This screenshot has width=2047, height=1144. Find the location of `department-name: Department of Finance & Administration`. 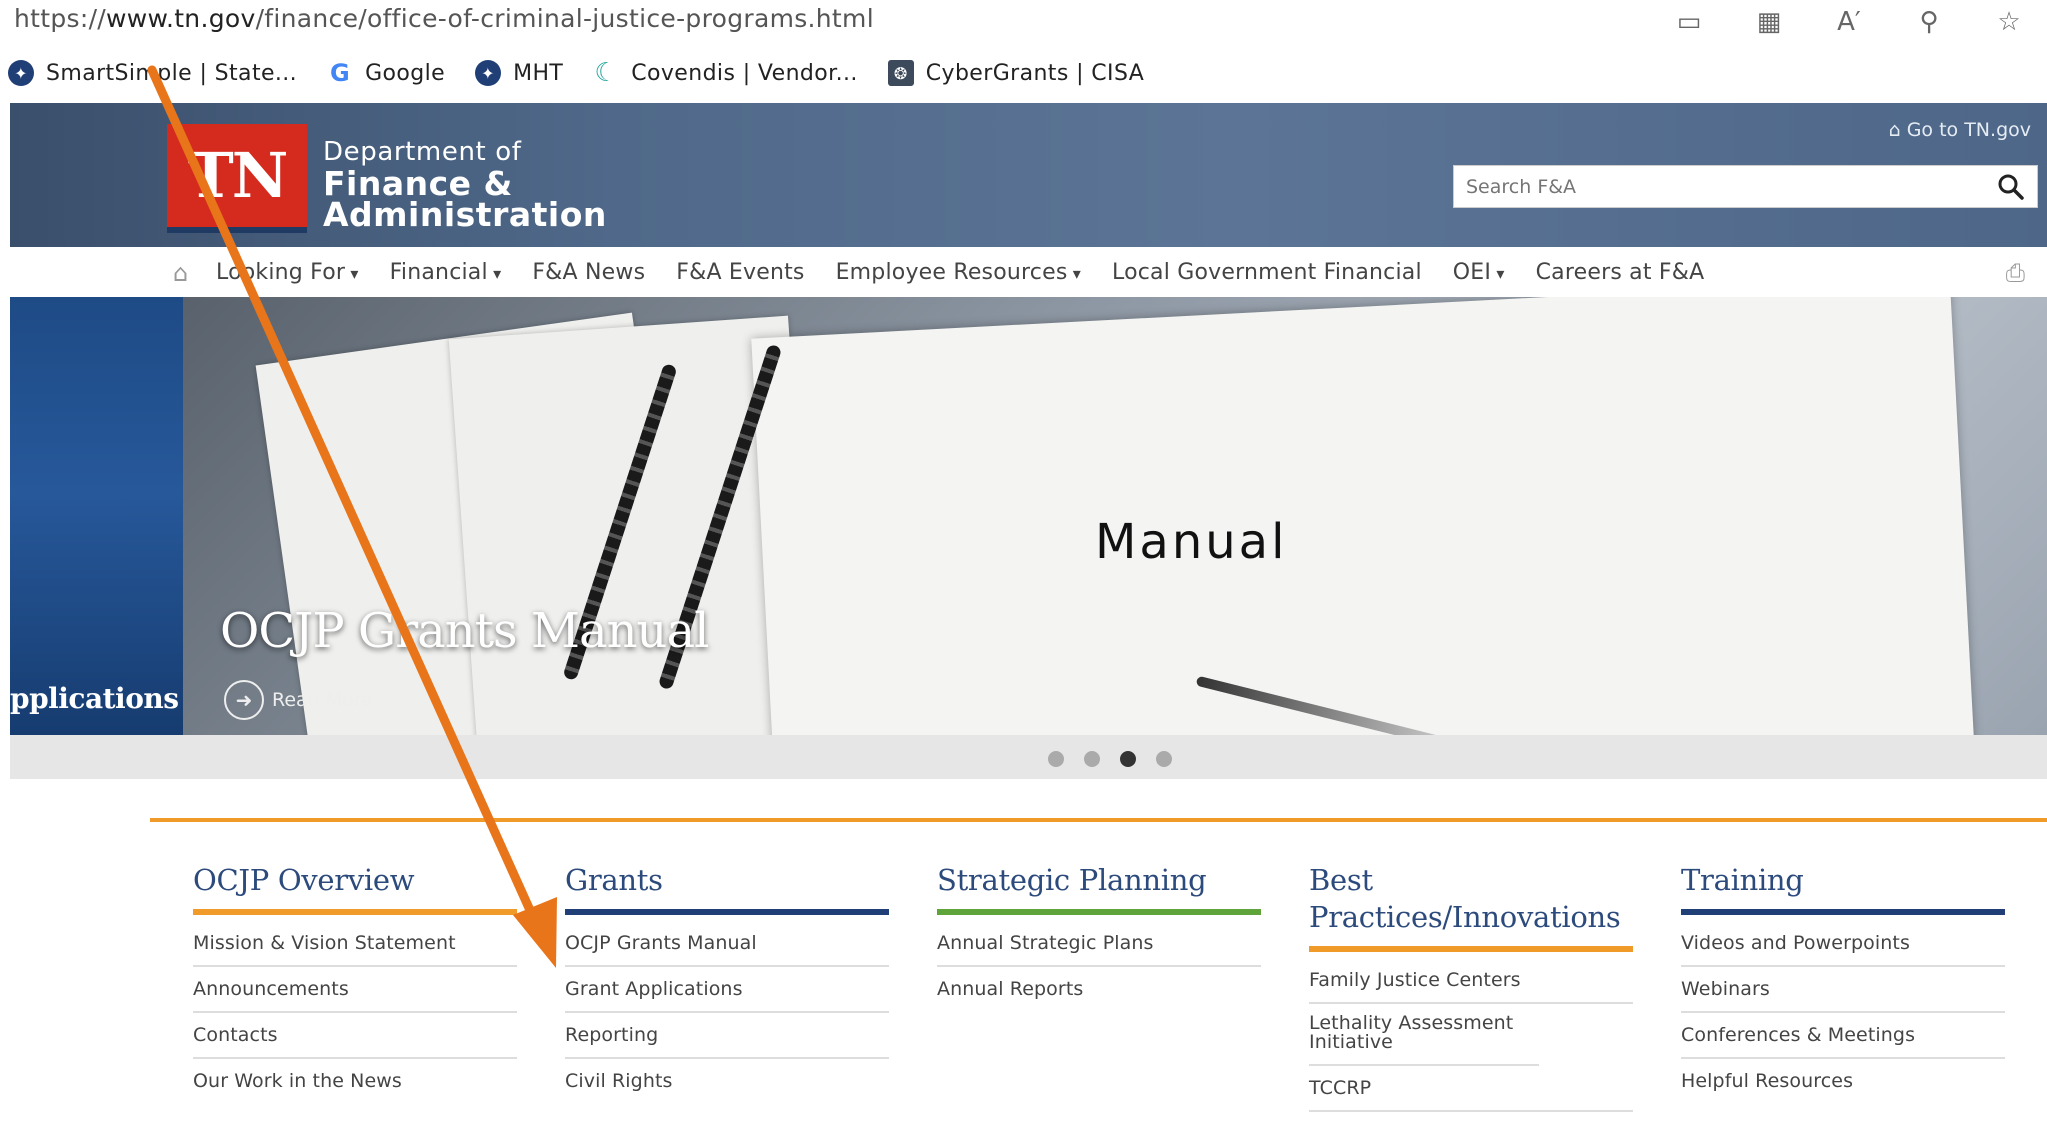

department-name: Department of Finance & Administration is located at coordinates (465, 185).